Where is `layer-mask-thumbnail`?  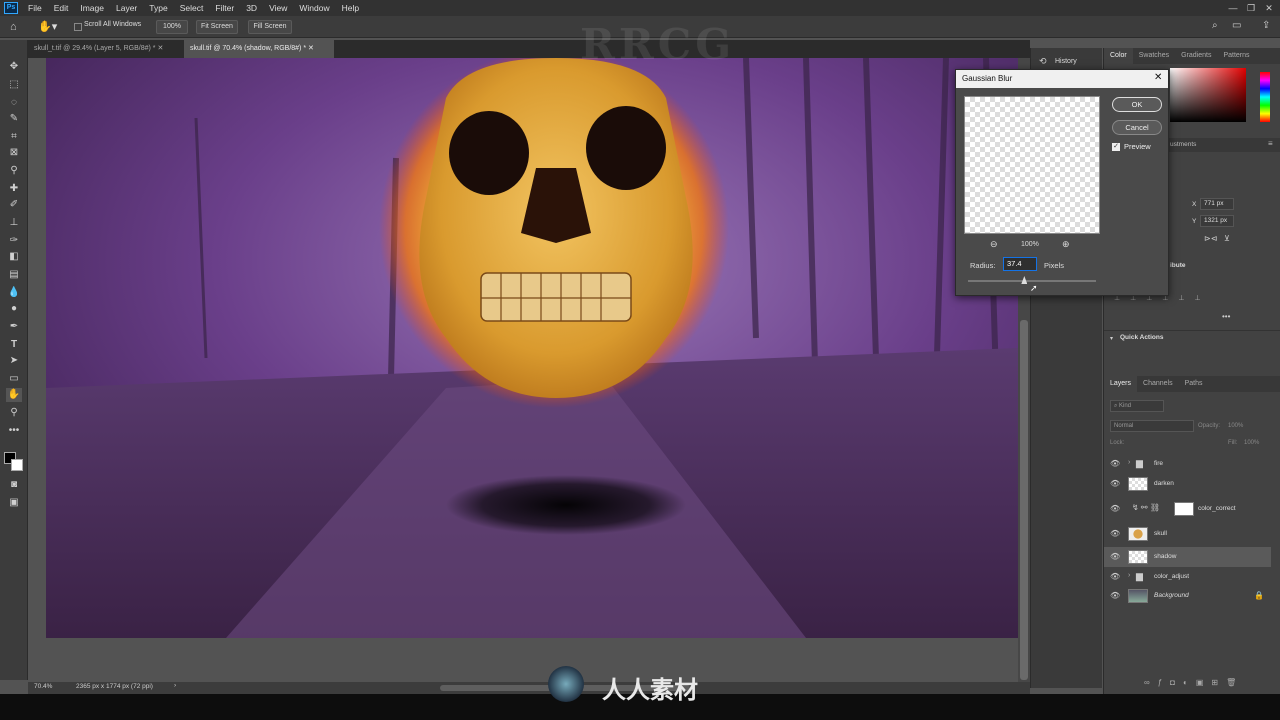
layer-mask-thumbnail is located at coordinates (1184, 509).